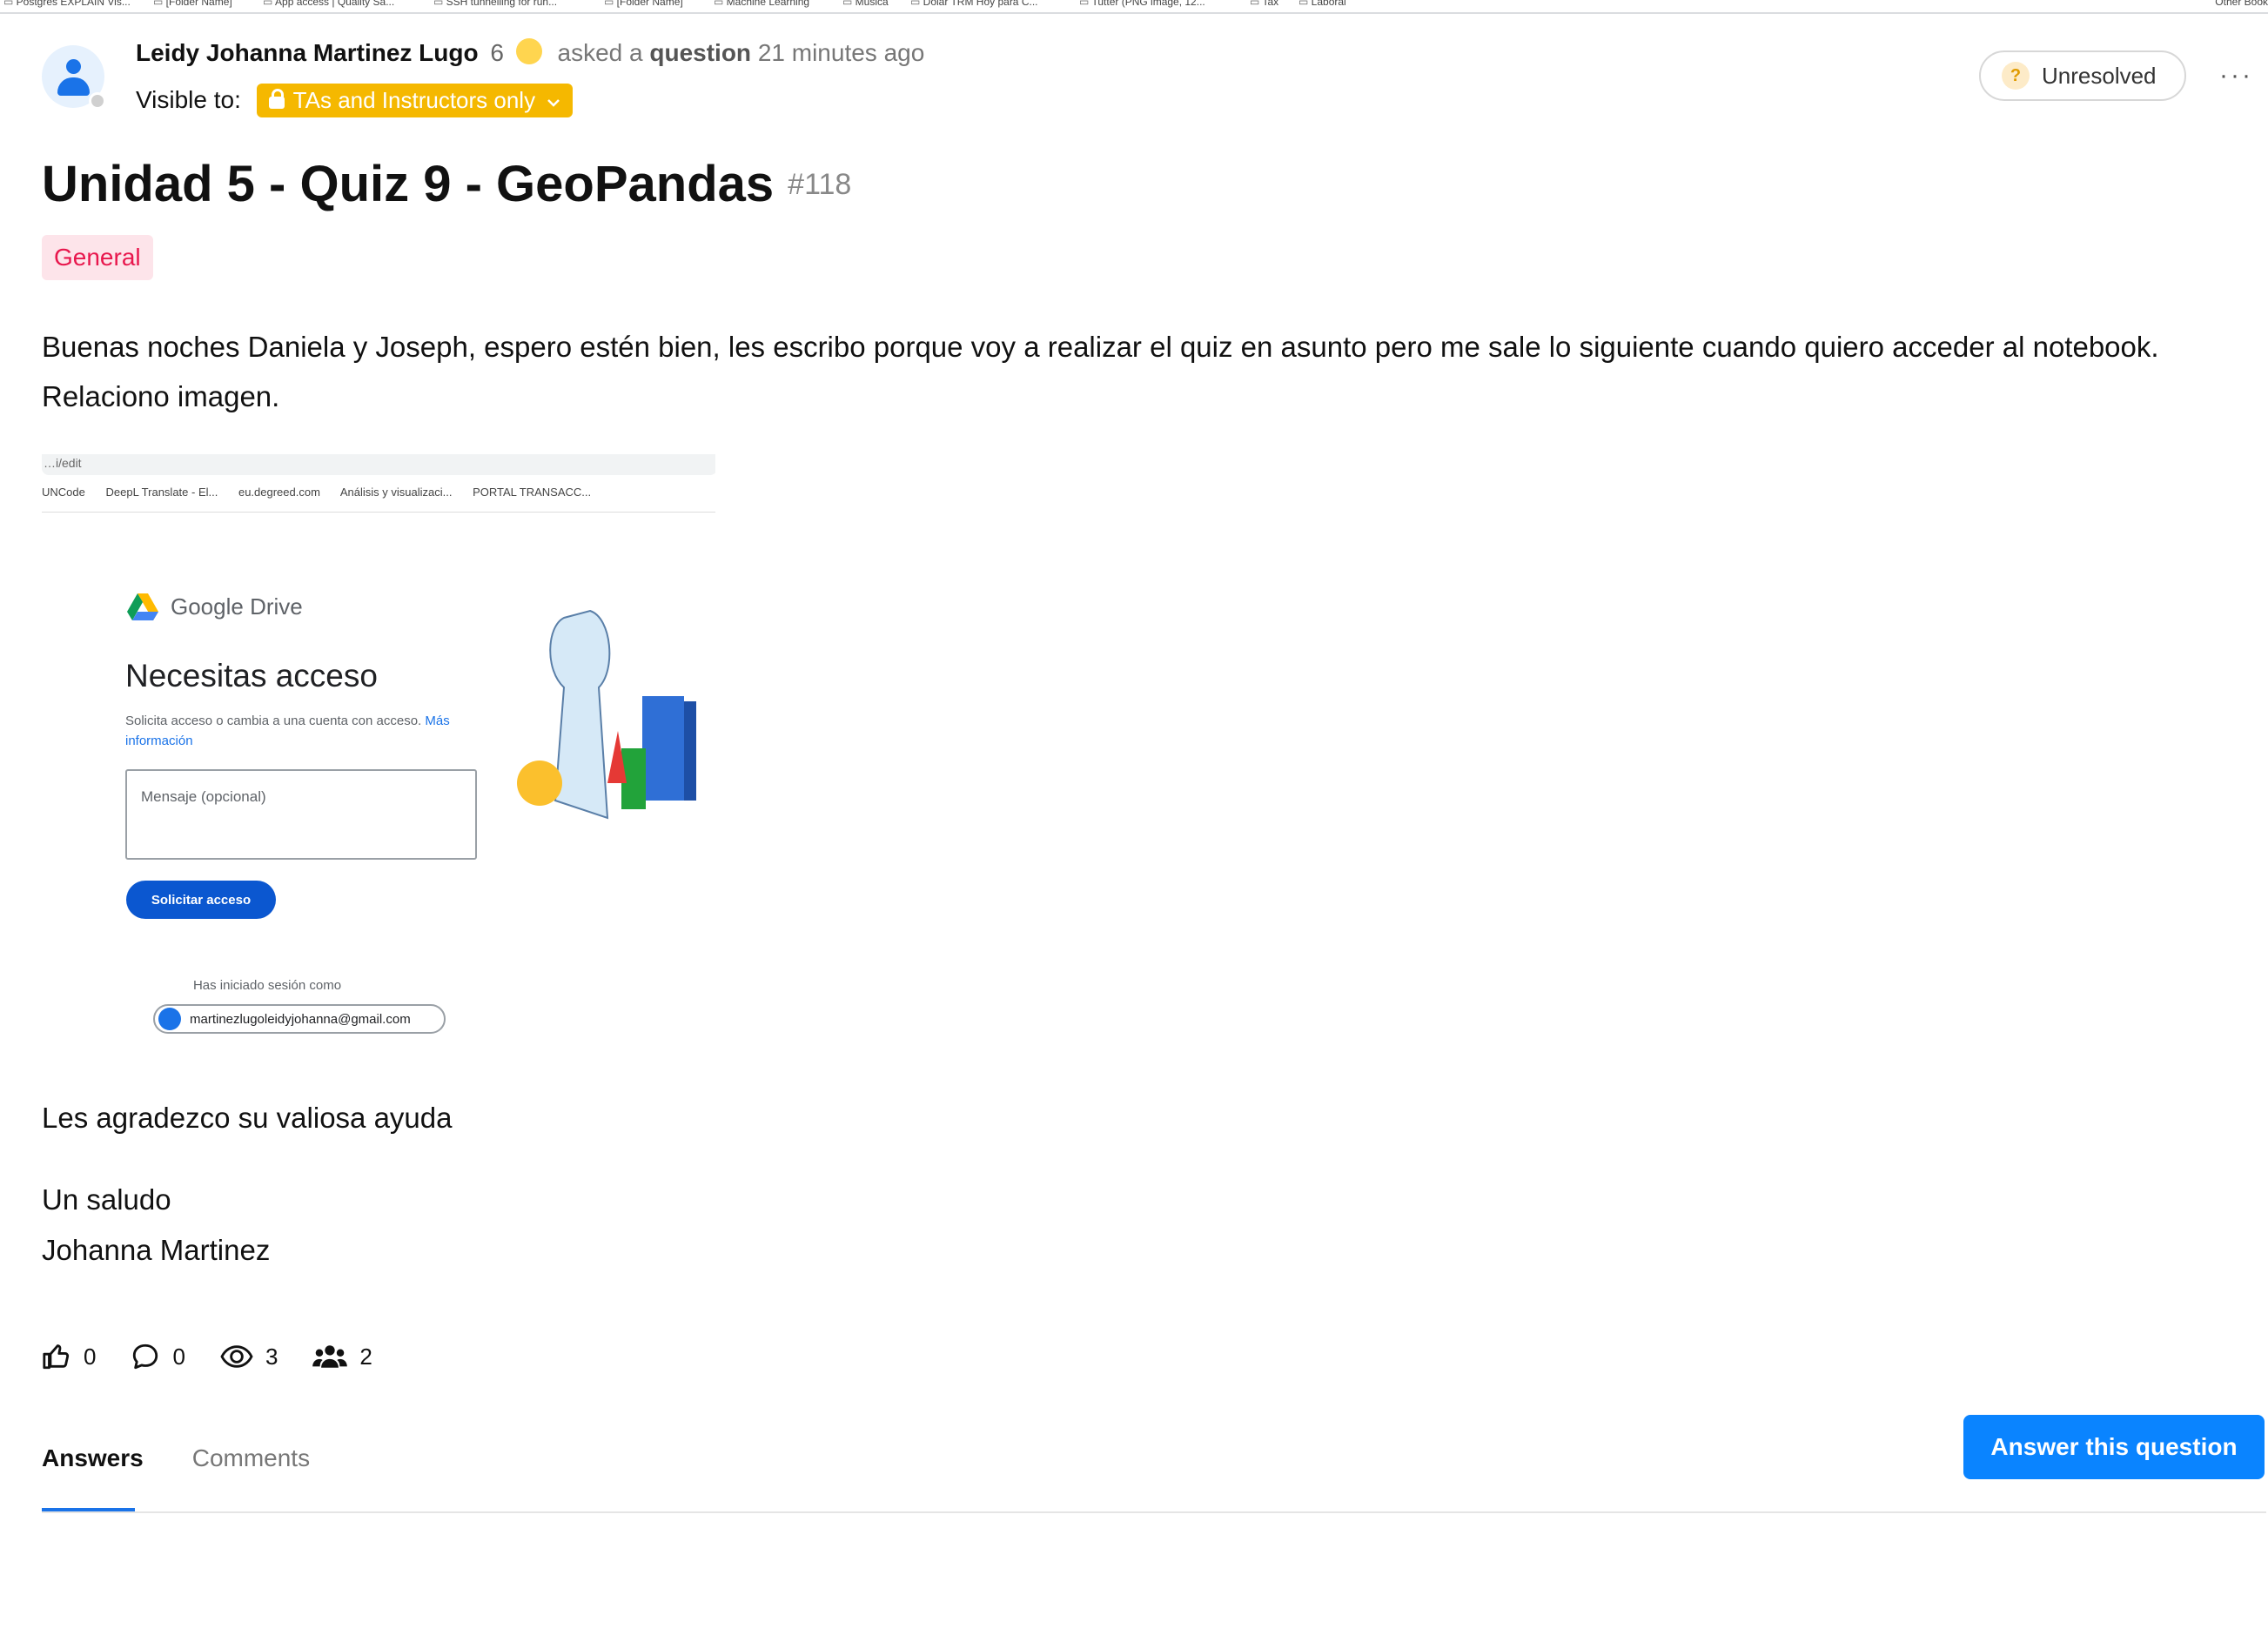  Describe the element at coordinates (700, 52) in the screenshot. I see `question-word: question` at that location.